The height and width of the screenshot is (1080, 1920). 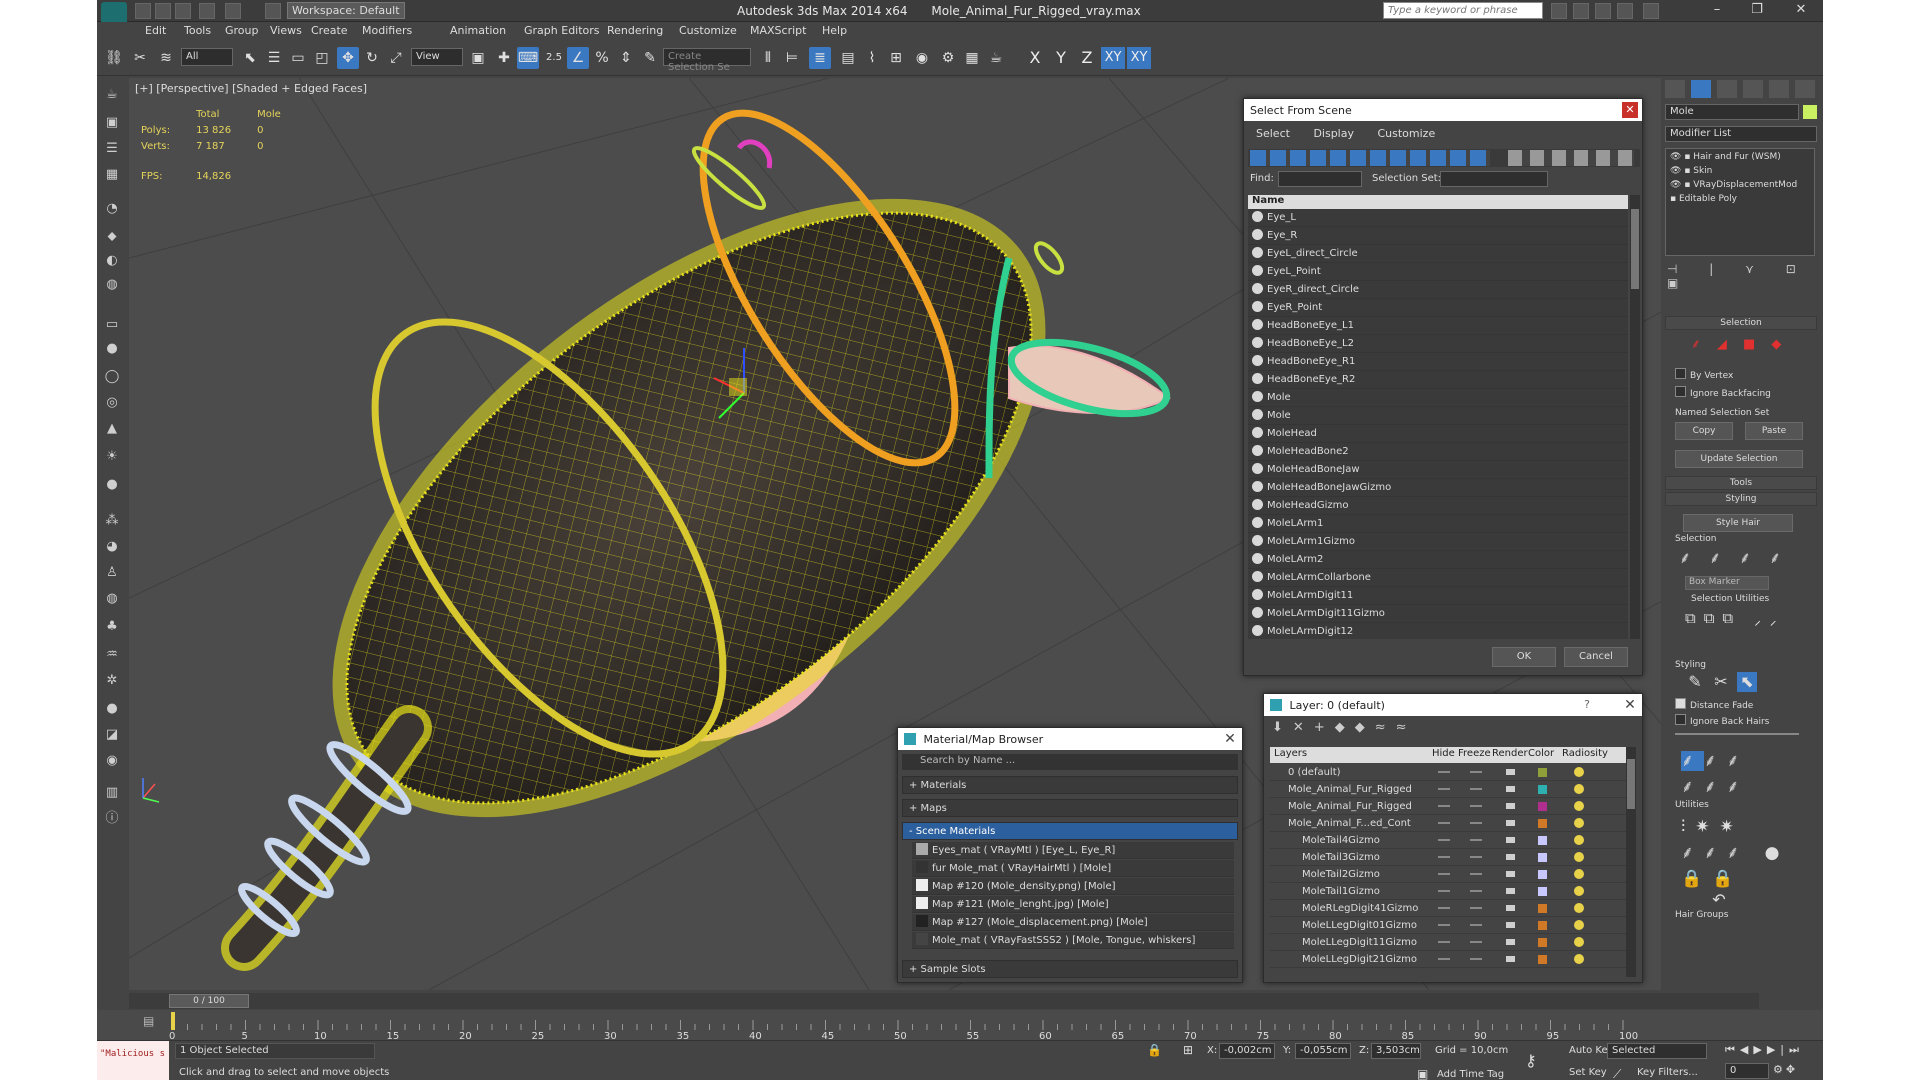 I want to click on absolute-mode-icon: ⊞, so click(x=1188, y=1050).